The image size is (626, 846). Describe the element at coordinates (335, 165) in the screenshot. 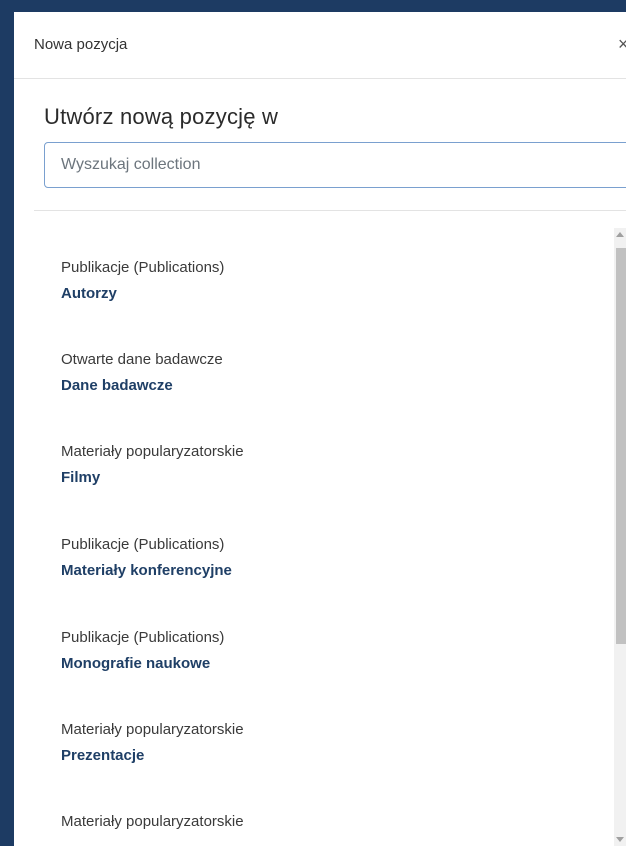

I see `collection-search-input` at that location.